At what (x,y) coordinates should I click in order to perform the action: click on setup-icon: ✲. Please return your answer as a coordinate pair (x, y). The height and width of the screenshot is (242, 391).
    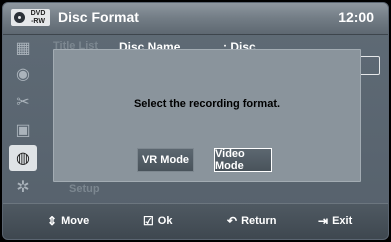
    Looking at the image, I should click on (23, 187).